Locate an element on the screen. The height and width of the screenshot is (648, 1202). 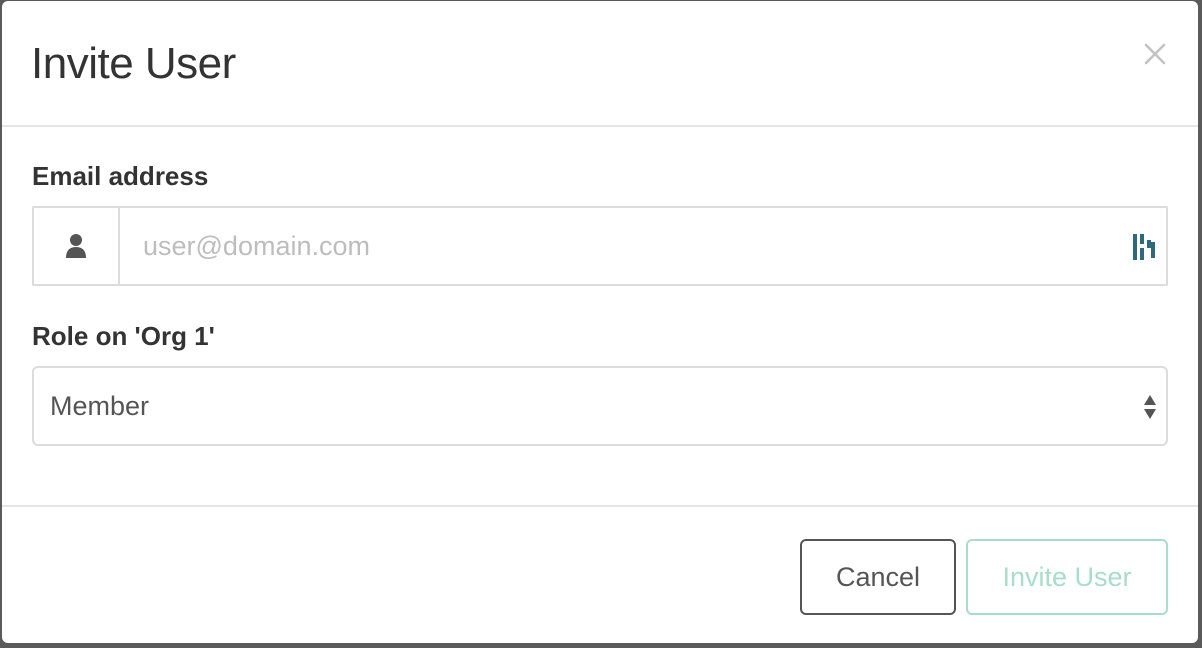
email-input-group is located at coordinates (600, 246).